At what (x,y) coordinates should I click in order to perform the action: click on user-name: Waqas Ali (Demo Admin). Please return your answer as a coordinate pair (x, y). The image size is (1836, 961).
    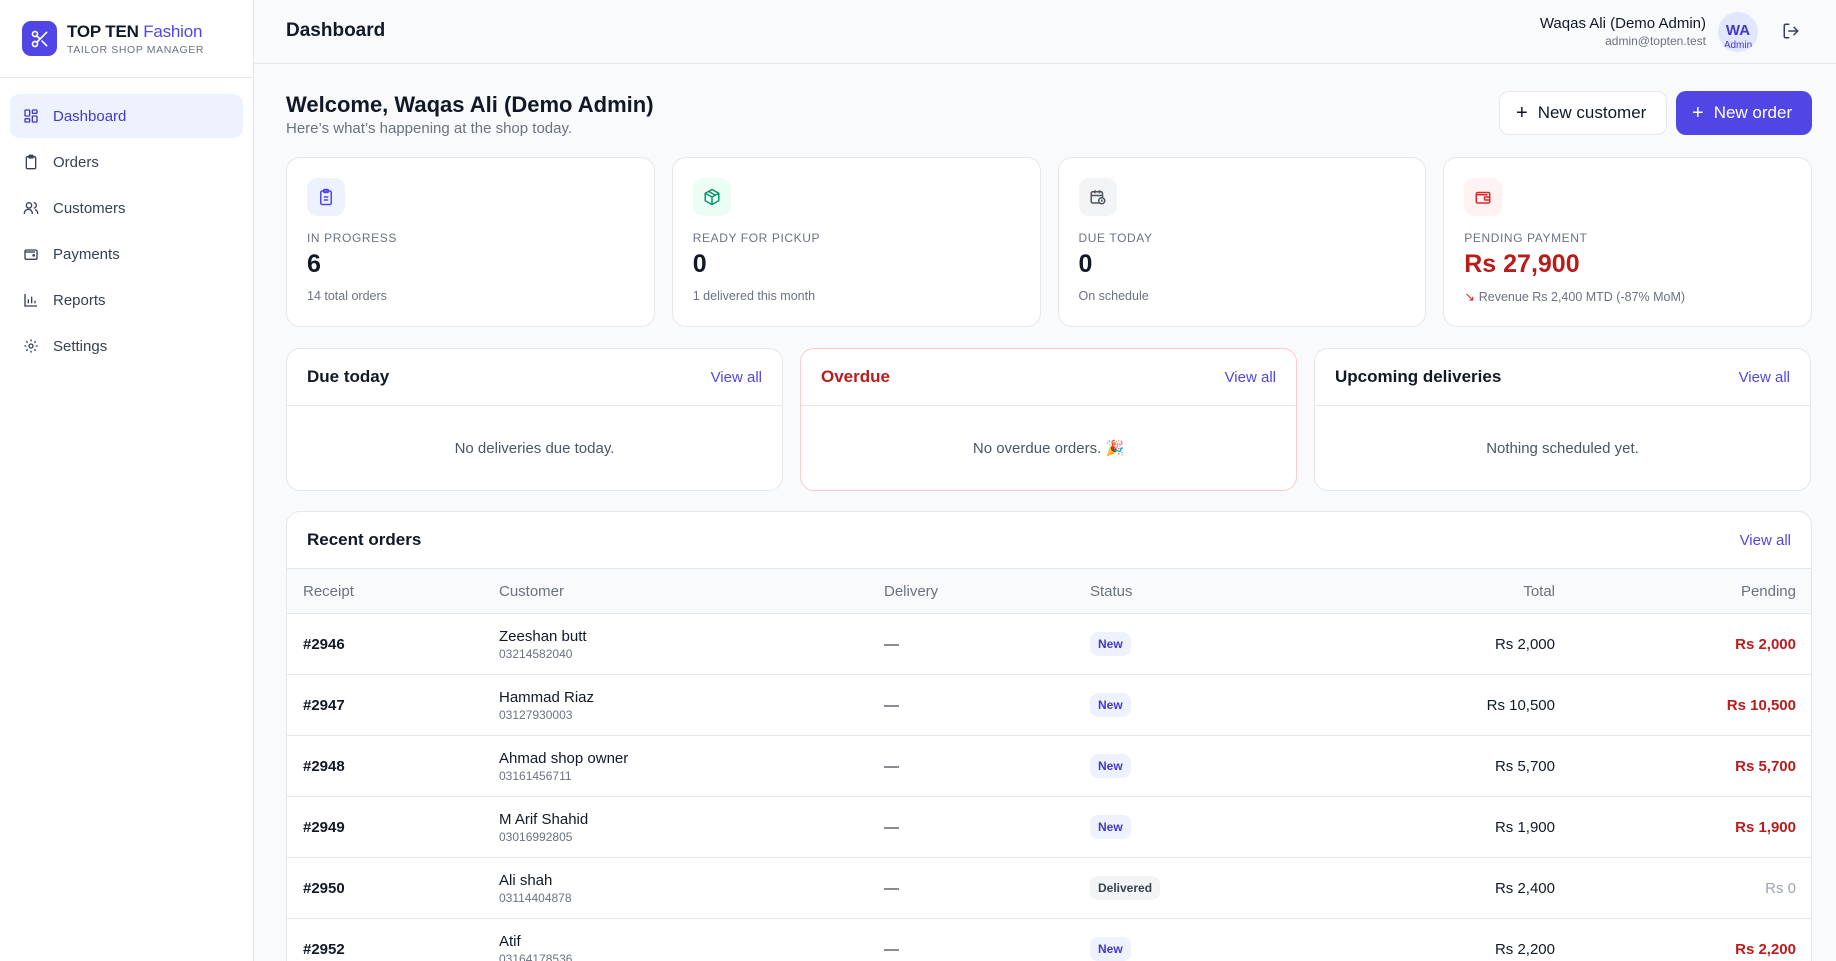
    Looking at the image, I should click on (1622, 23).